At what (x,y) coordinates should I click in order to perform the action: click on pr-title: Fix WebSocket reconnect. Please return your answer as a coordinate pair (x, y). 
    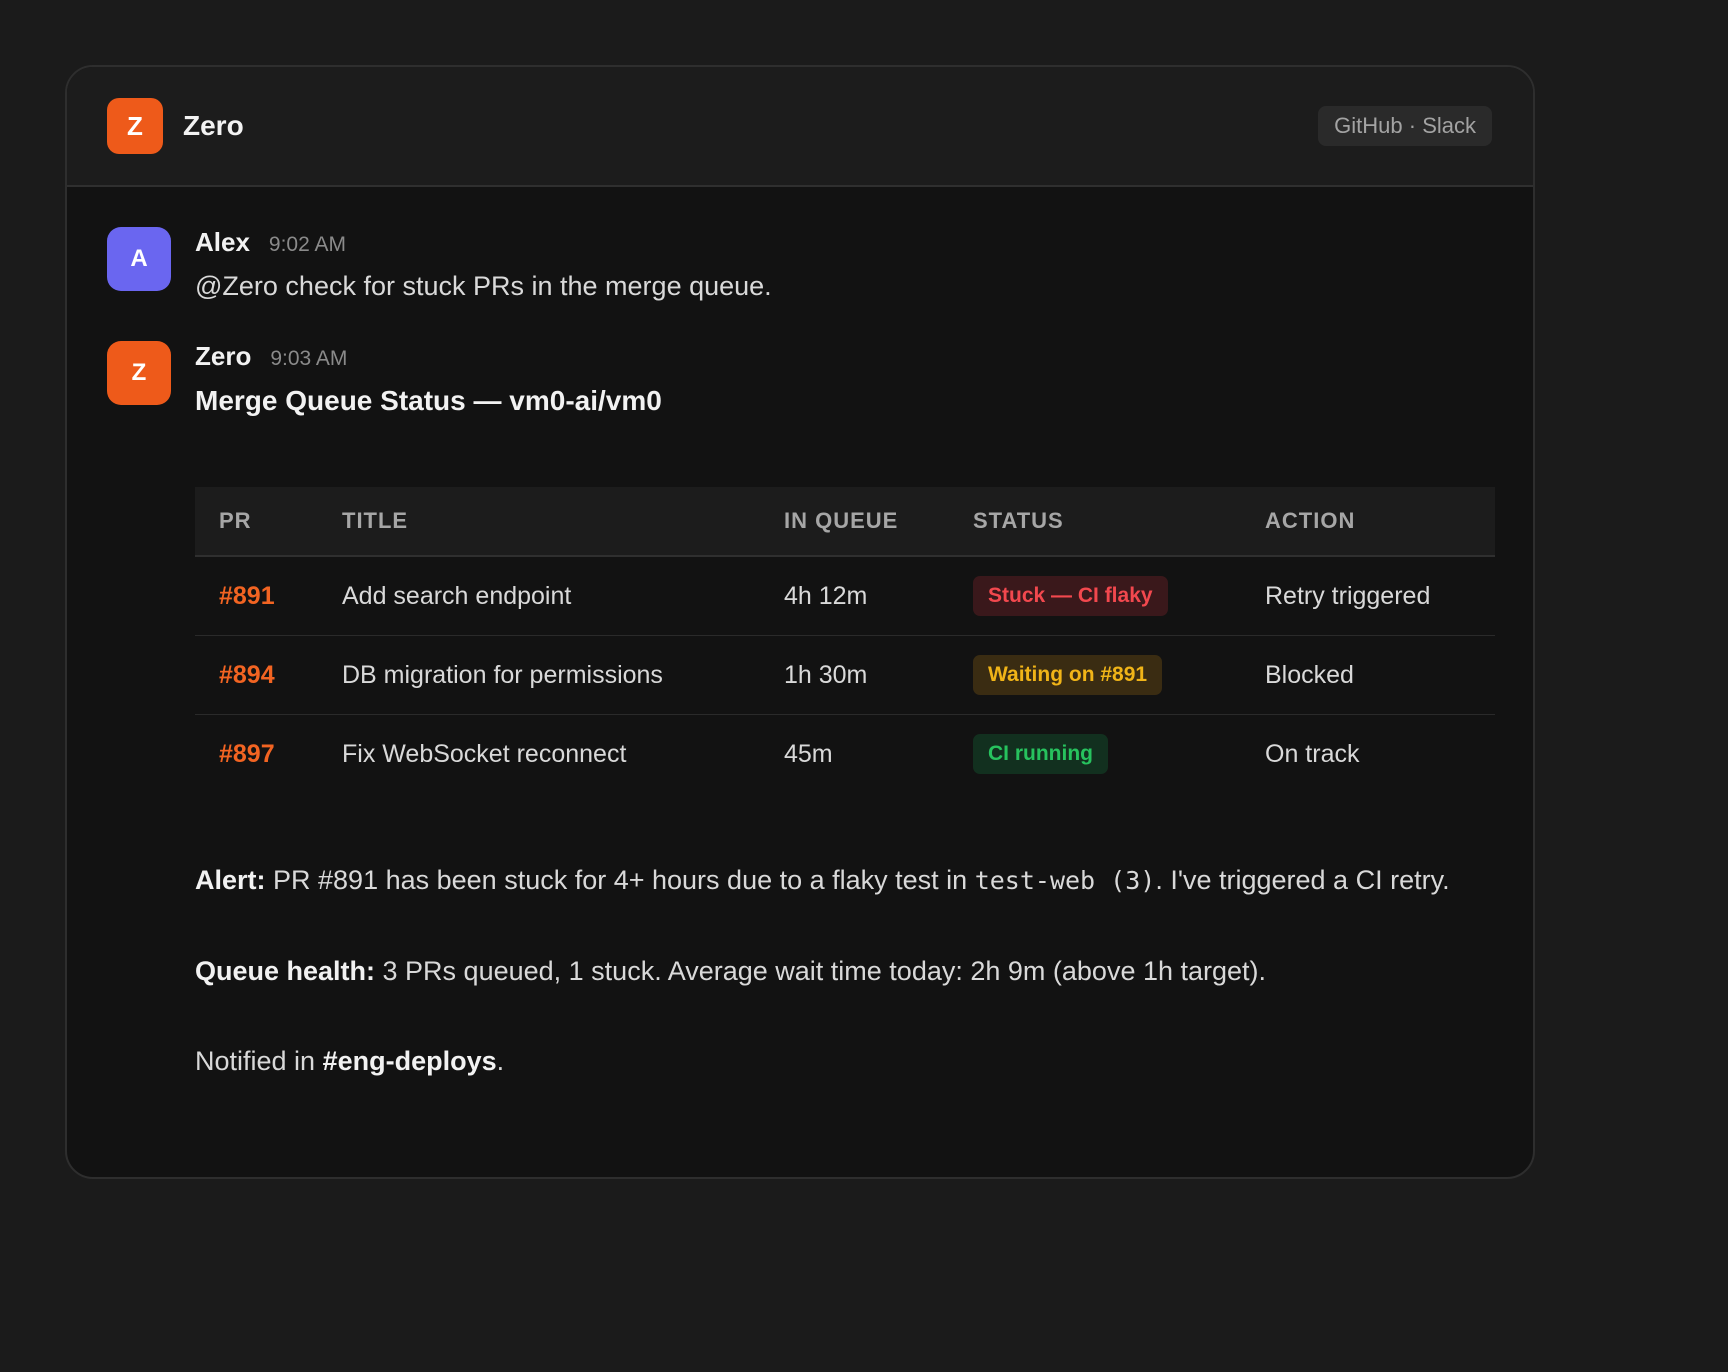
    Looking at the image, I should click on (484, 753).